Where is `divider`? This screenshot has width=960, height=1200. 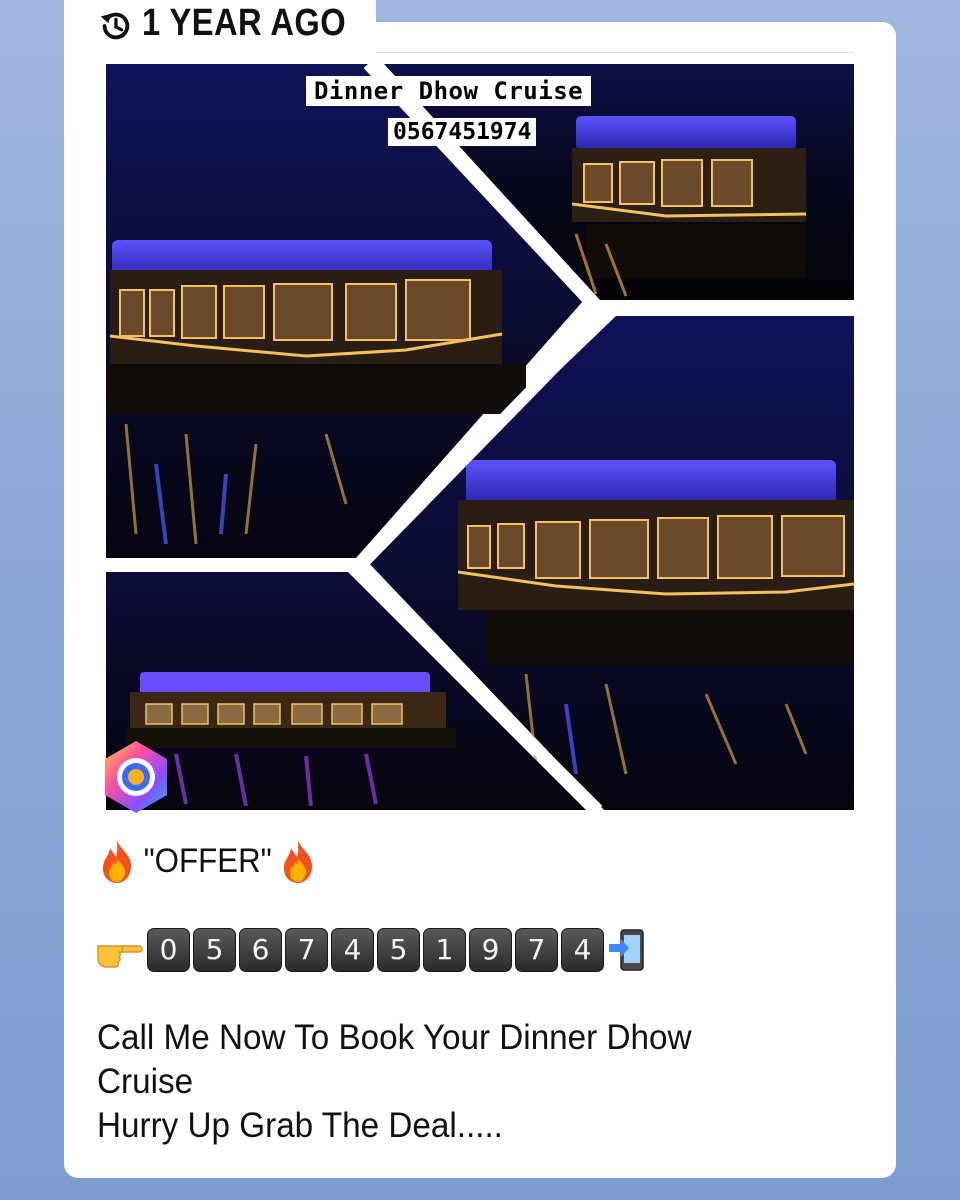 divider is located at coordinates (615, 52).